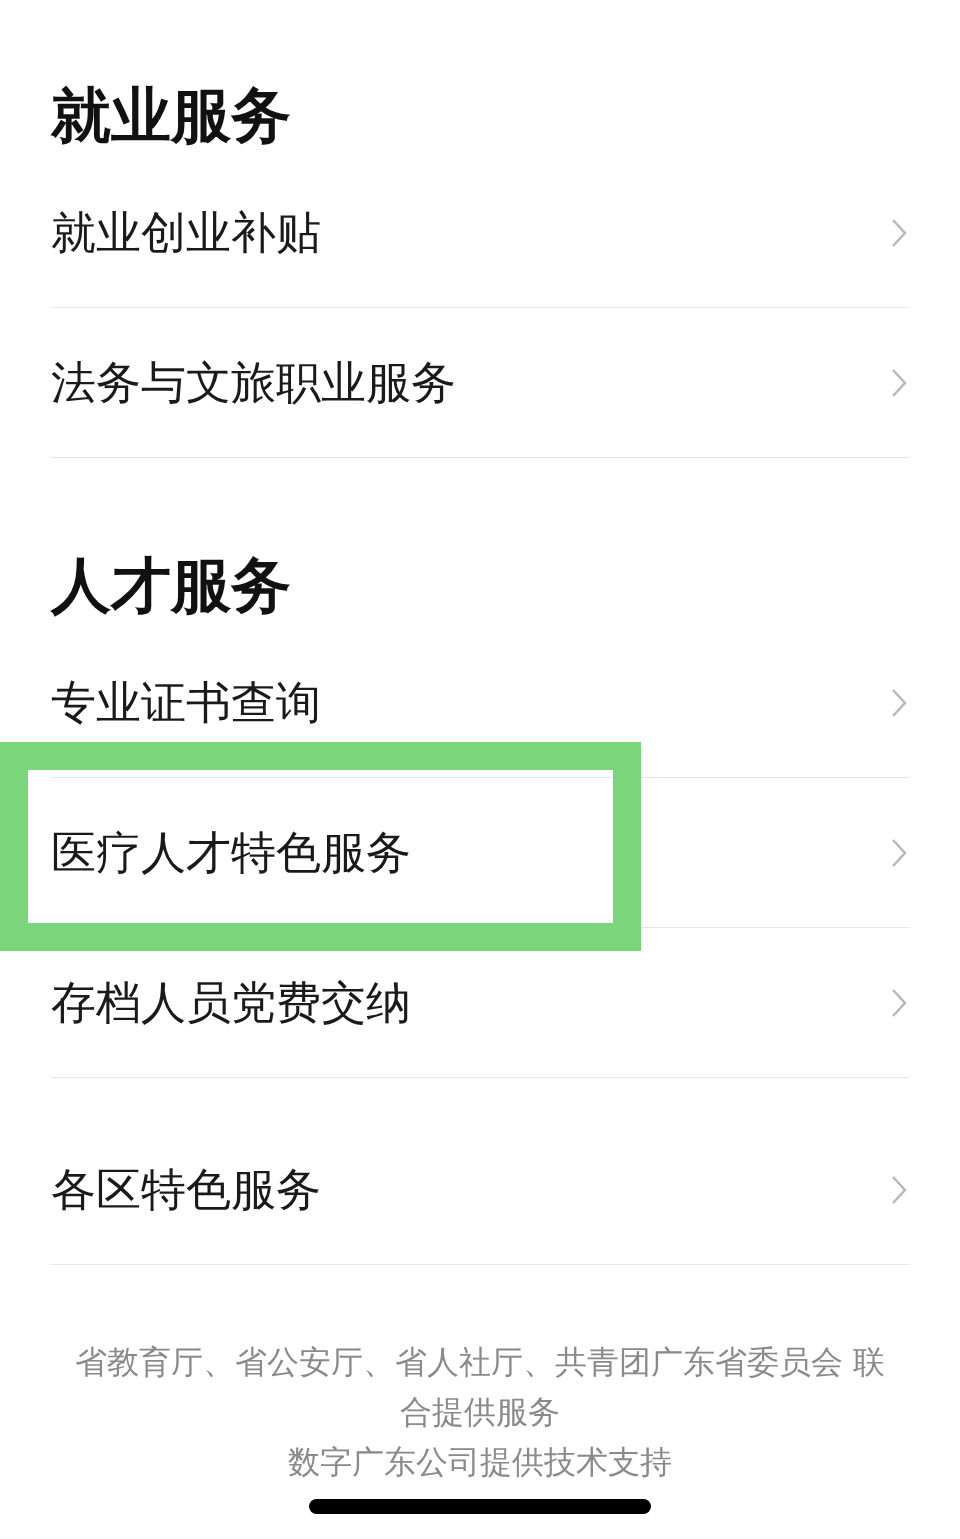 Image resolution: width=960 pixels, height=1539 pixels. What do you see at coordinates (480, 1387) in the screenshot?
I see `footer-text: 省教育厅、省公安厅、省人社厅、共青团广东省委员会 联合提供服务` at bounding box center [480, 1387].